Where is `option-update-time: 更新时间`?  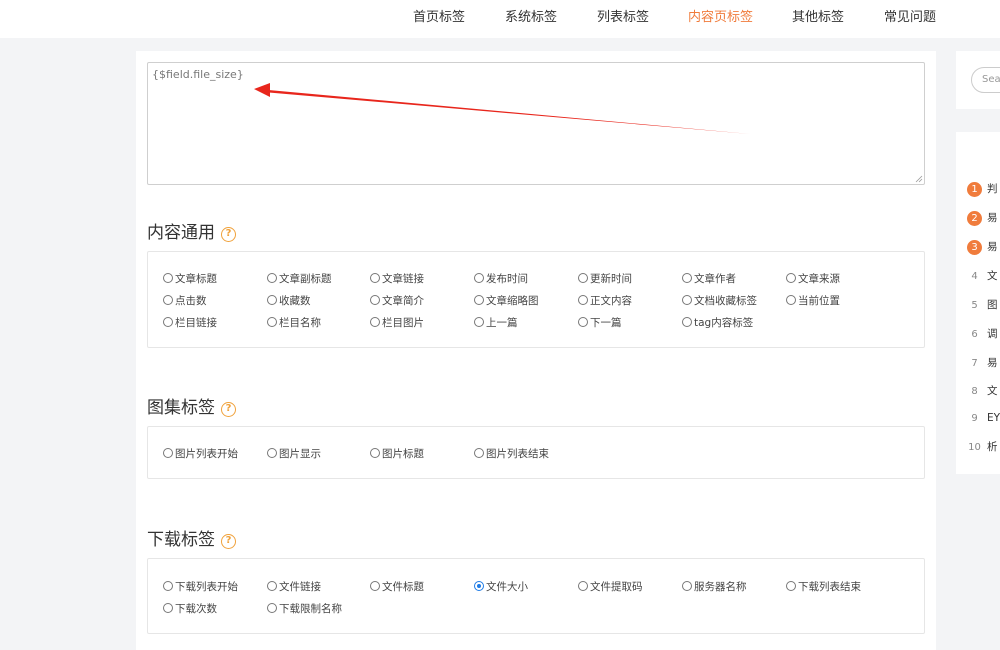
option-update-time: 更新时间 is located at coordinates (605, 278).